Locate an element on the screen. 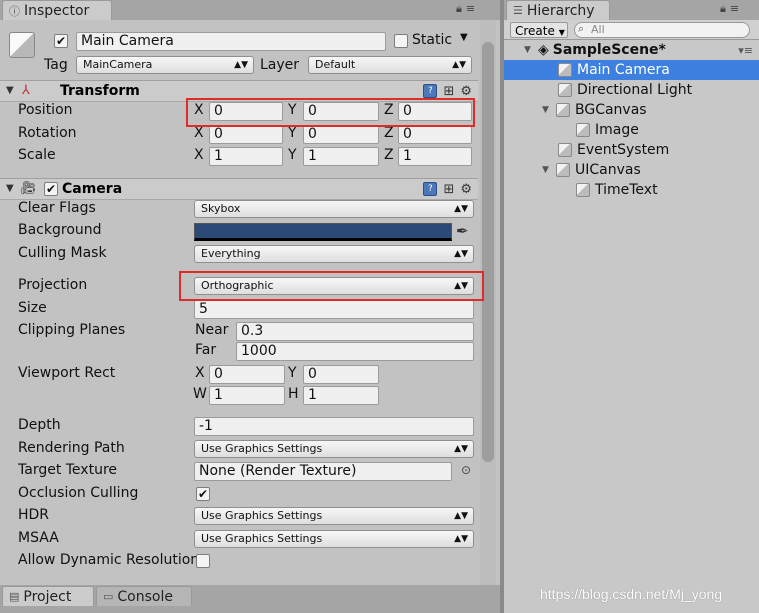  scale-y-field: 1 is located at coordinates (341, 156).